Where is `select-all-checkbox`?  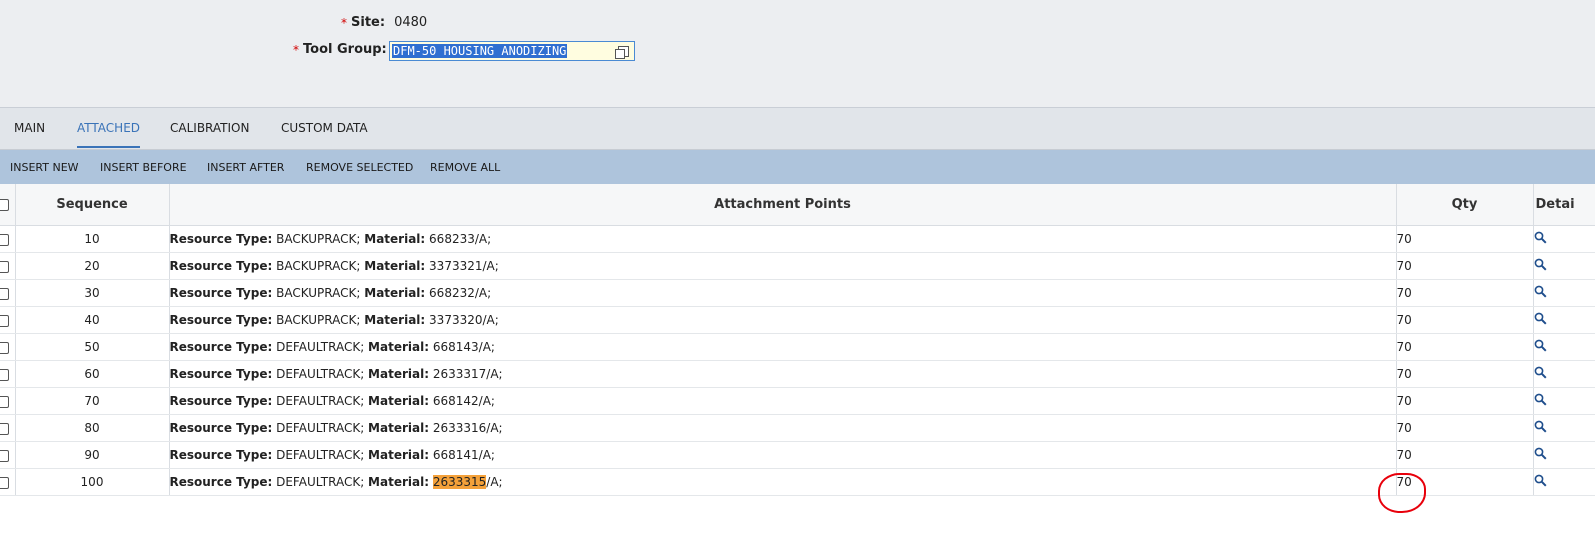 select-all-checkbox is located at coordinates (4, 204).